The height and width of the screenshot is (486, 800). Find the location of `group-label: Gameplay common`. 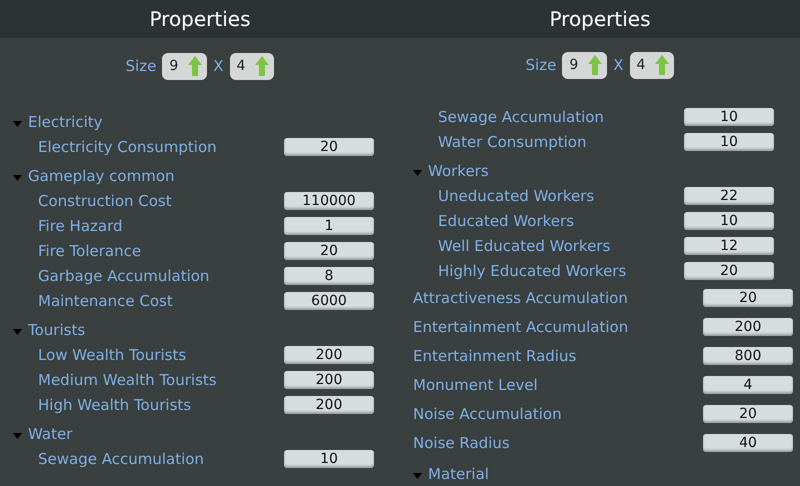

group-label: Gameplay common is located at coordinates (101, 175).